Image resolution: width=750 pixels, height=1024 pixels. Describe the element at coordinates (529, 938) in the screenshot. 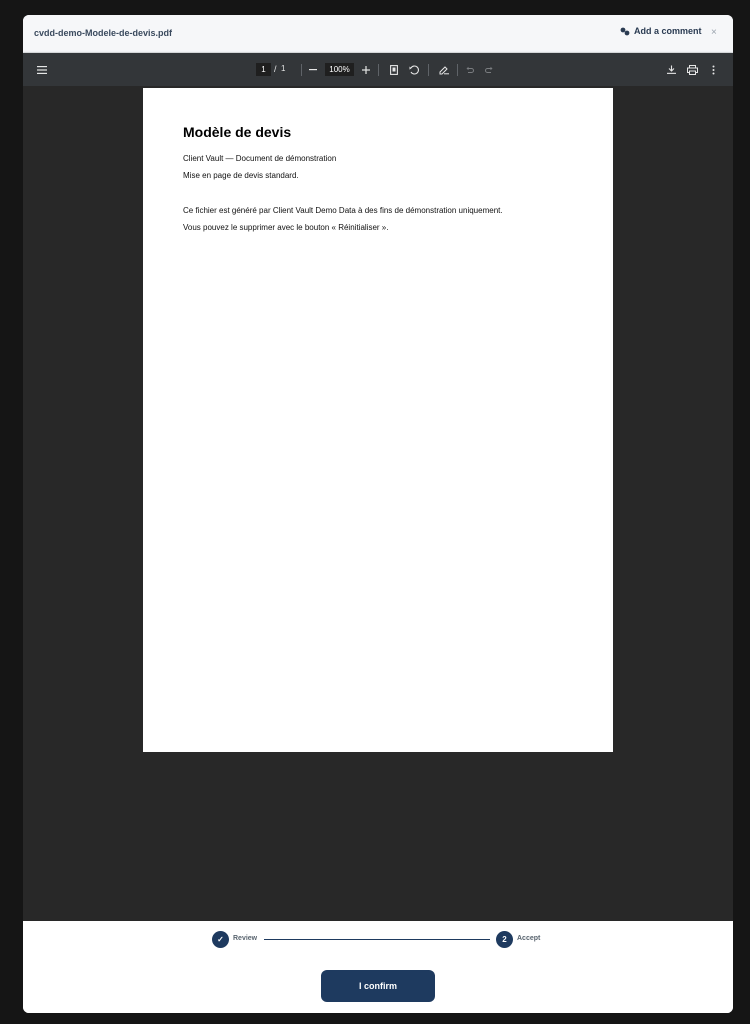

I see `step-accept-label: Accept` at that location.